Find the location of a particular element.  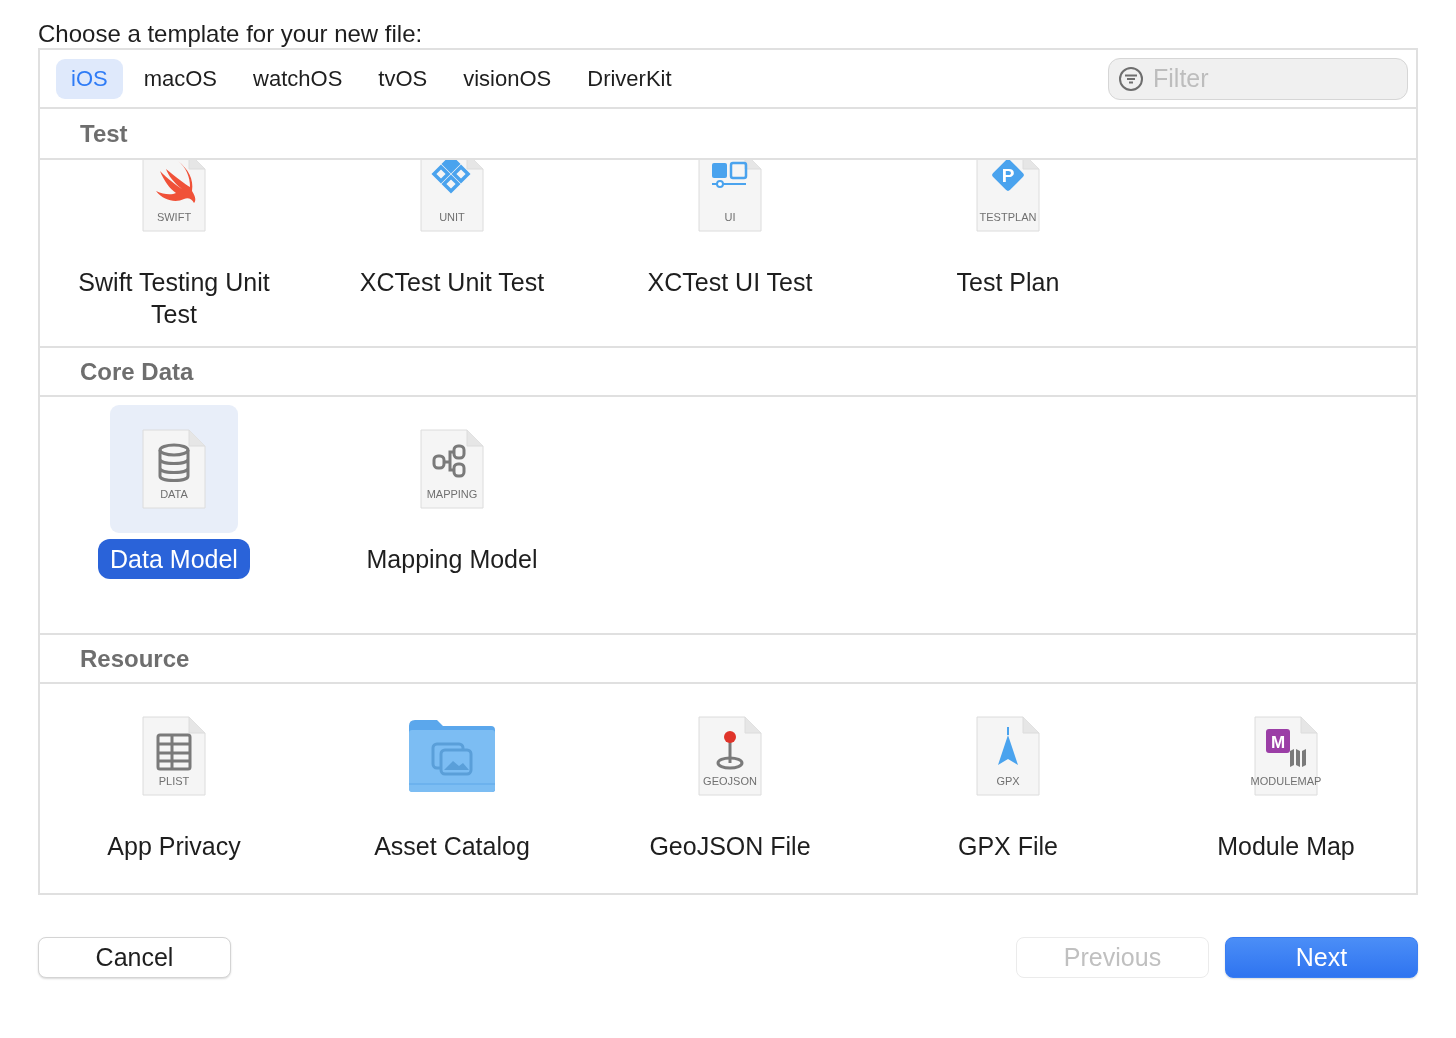

file-type-label: MODULEMAP is located at coordinates (1286, 781).